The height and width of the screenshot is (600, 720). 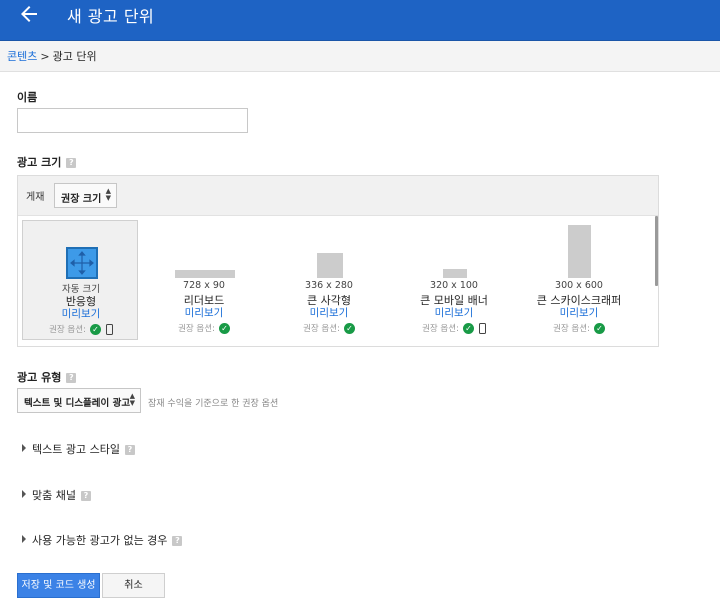 I want to click on resize-arrows-icon, so click(x=82, y=263).